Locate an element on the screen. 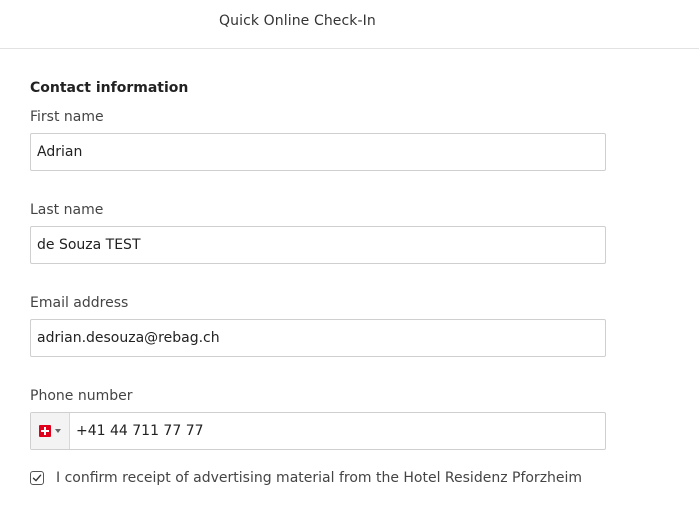 Image resolution: width=699 pixels, height=509 pixels. check-icon is located at coordinates (37, 478).